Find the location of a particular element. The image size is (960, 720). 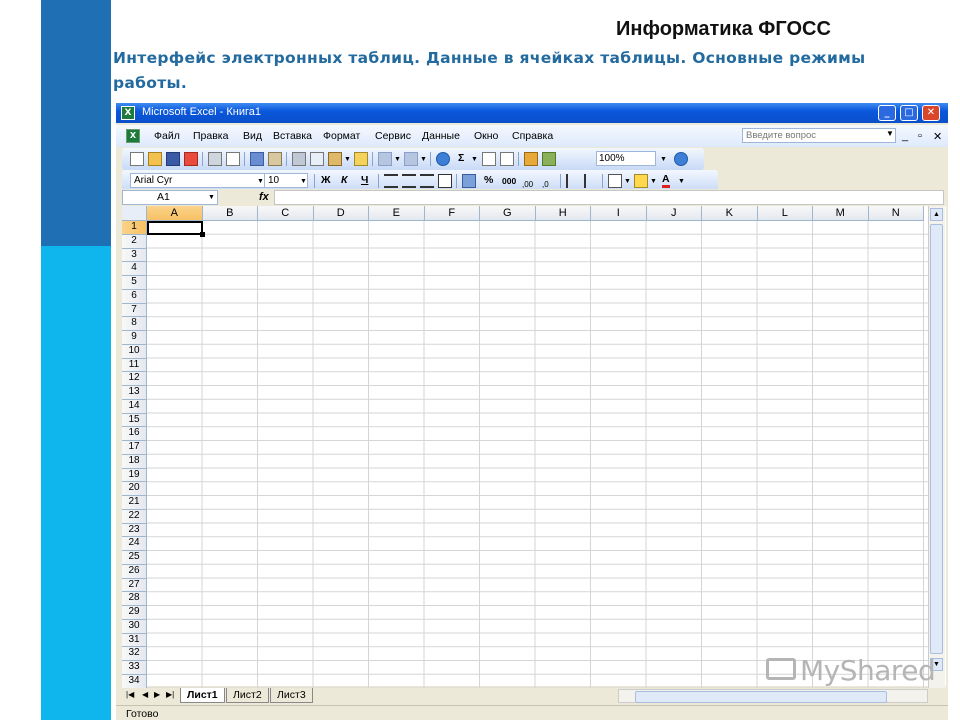

open-icon is located at coordinates (155, 159).